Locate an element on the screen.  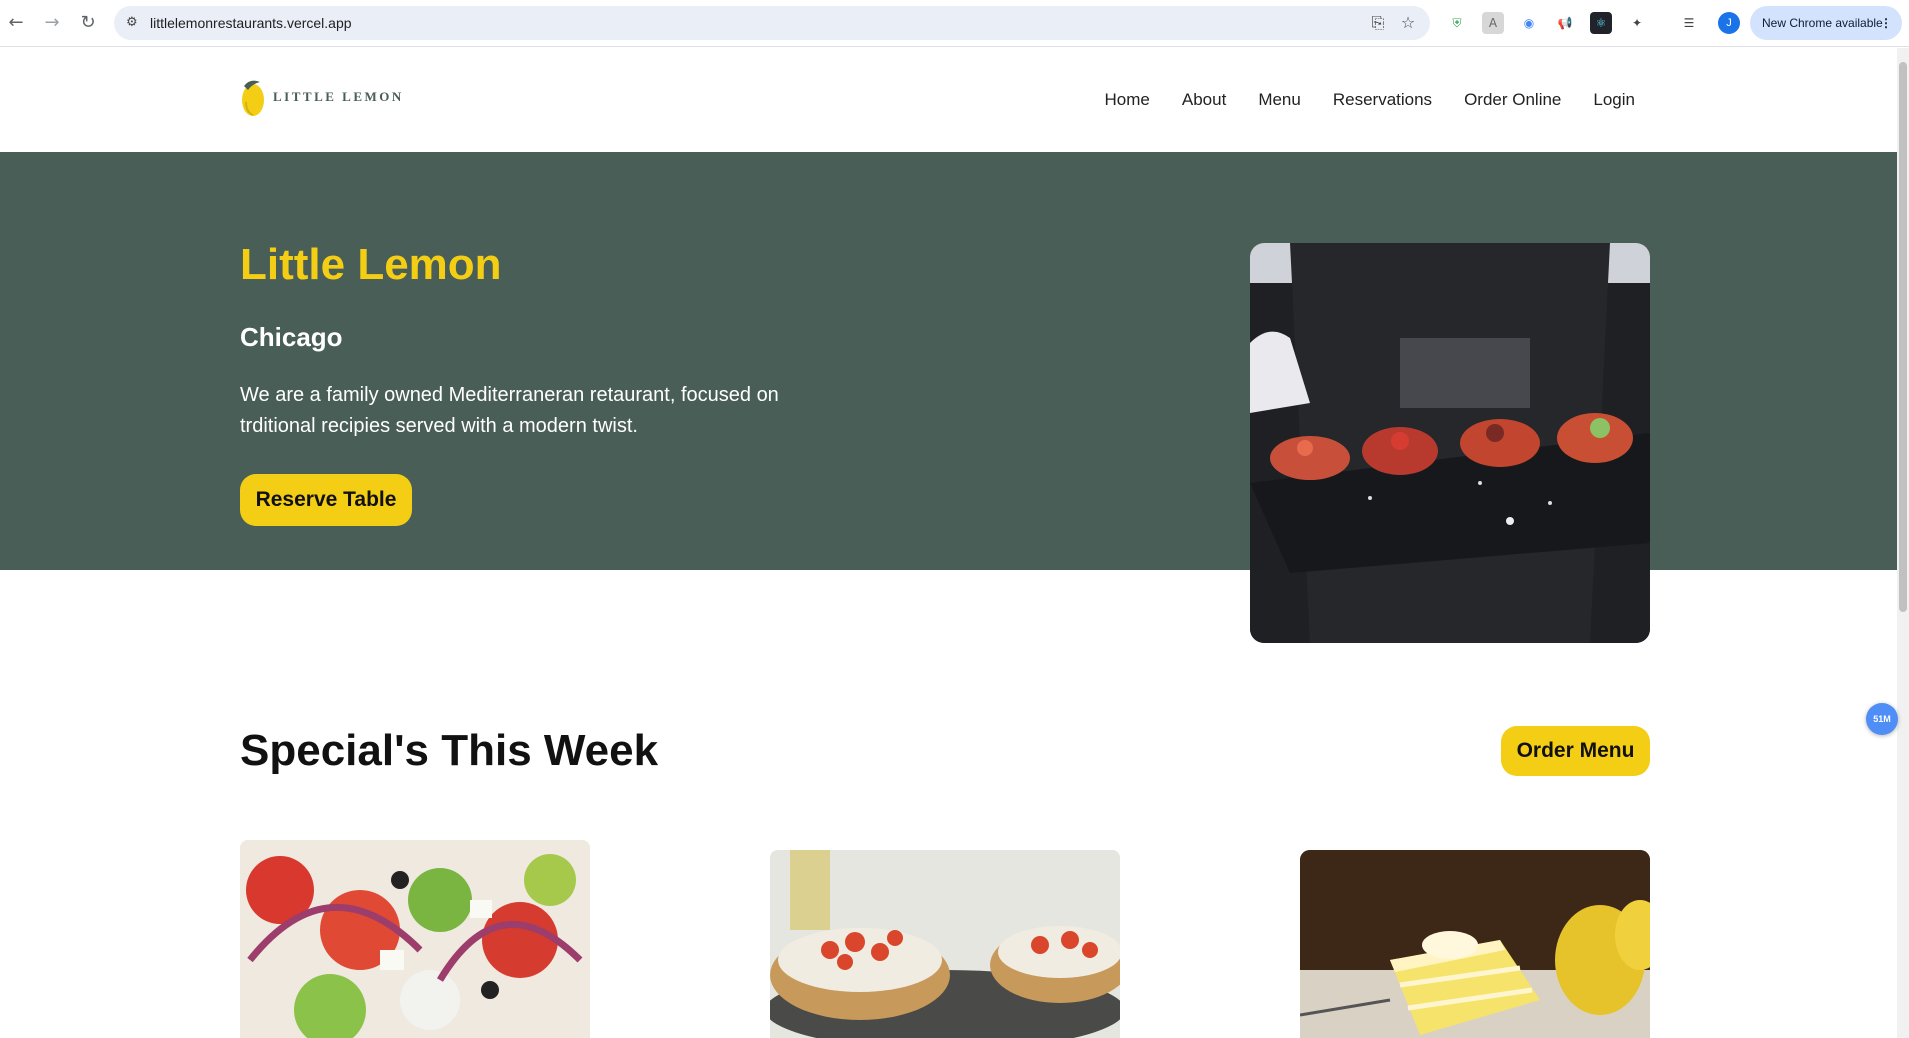
nav-menu: Menu is located at coordinates (1279, 100).